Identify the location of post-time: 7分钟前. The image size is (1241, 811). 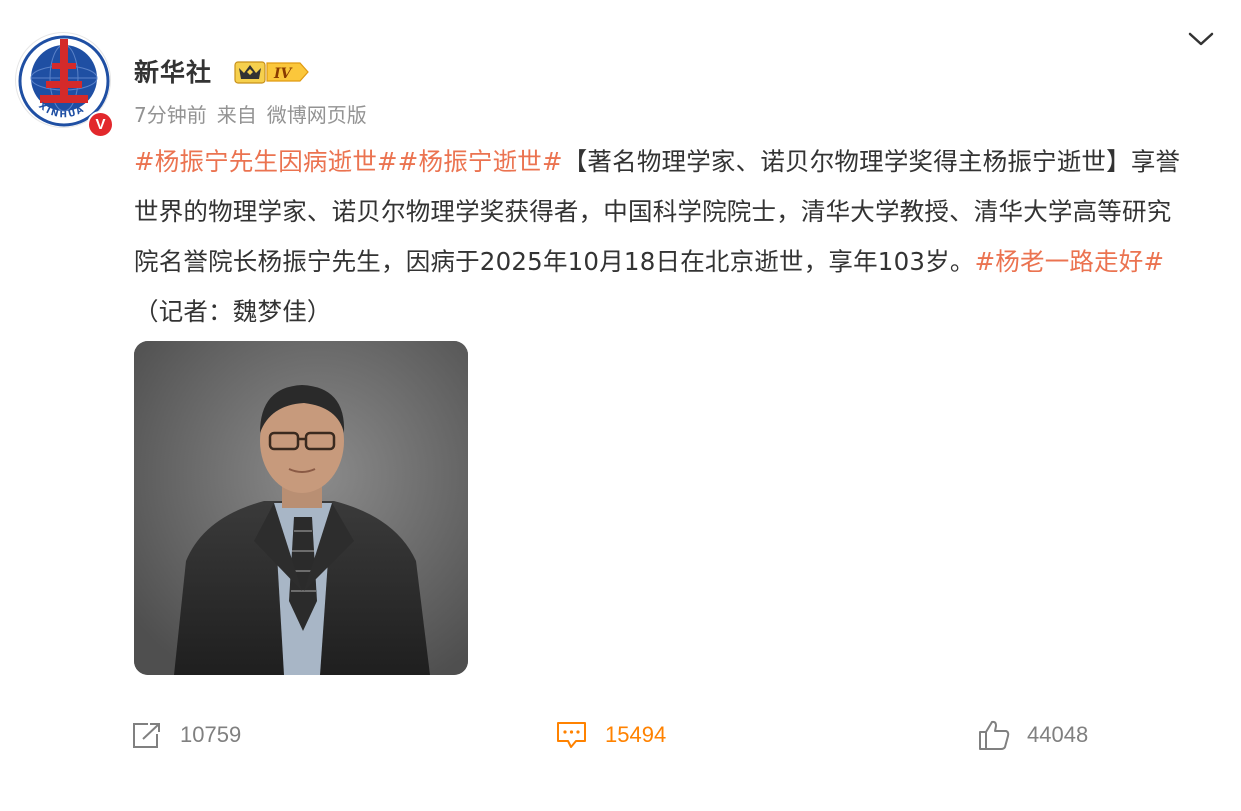
(170, 115).